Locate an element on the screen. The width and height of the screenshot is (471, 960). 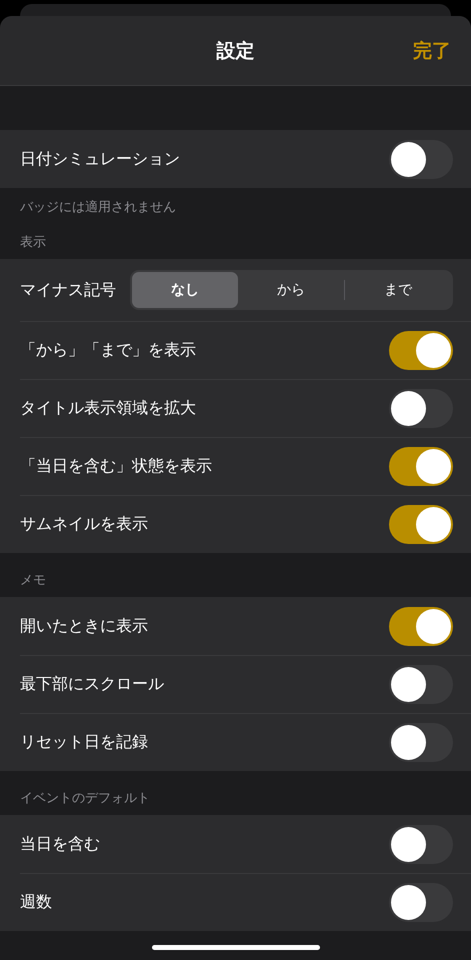
setting-label: サムネイルを表示 is located at coordinates (84, 524).